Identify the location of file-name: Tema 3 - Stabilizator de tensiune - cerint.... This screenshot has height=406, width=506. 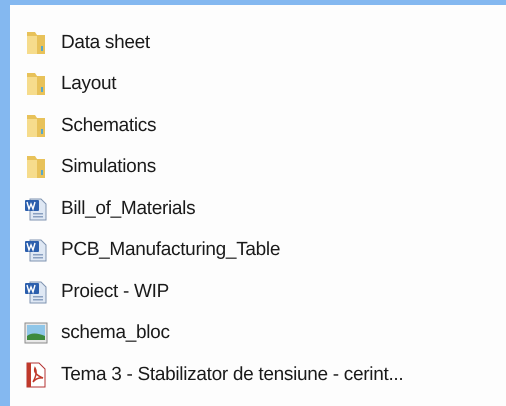
(232, 374).